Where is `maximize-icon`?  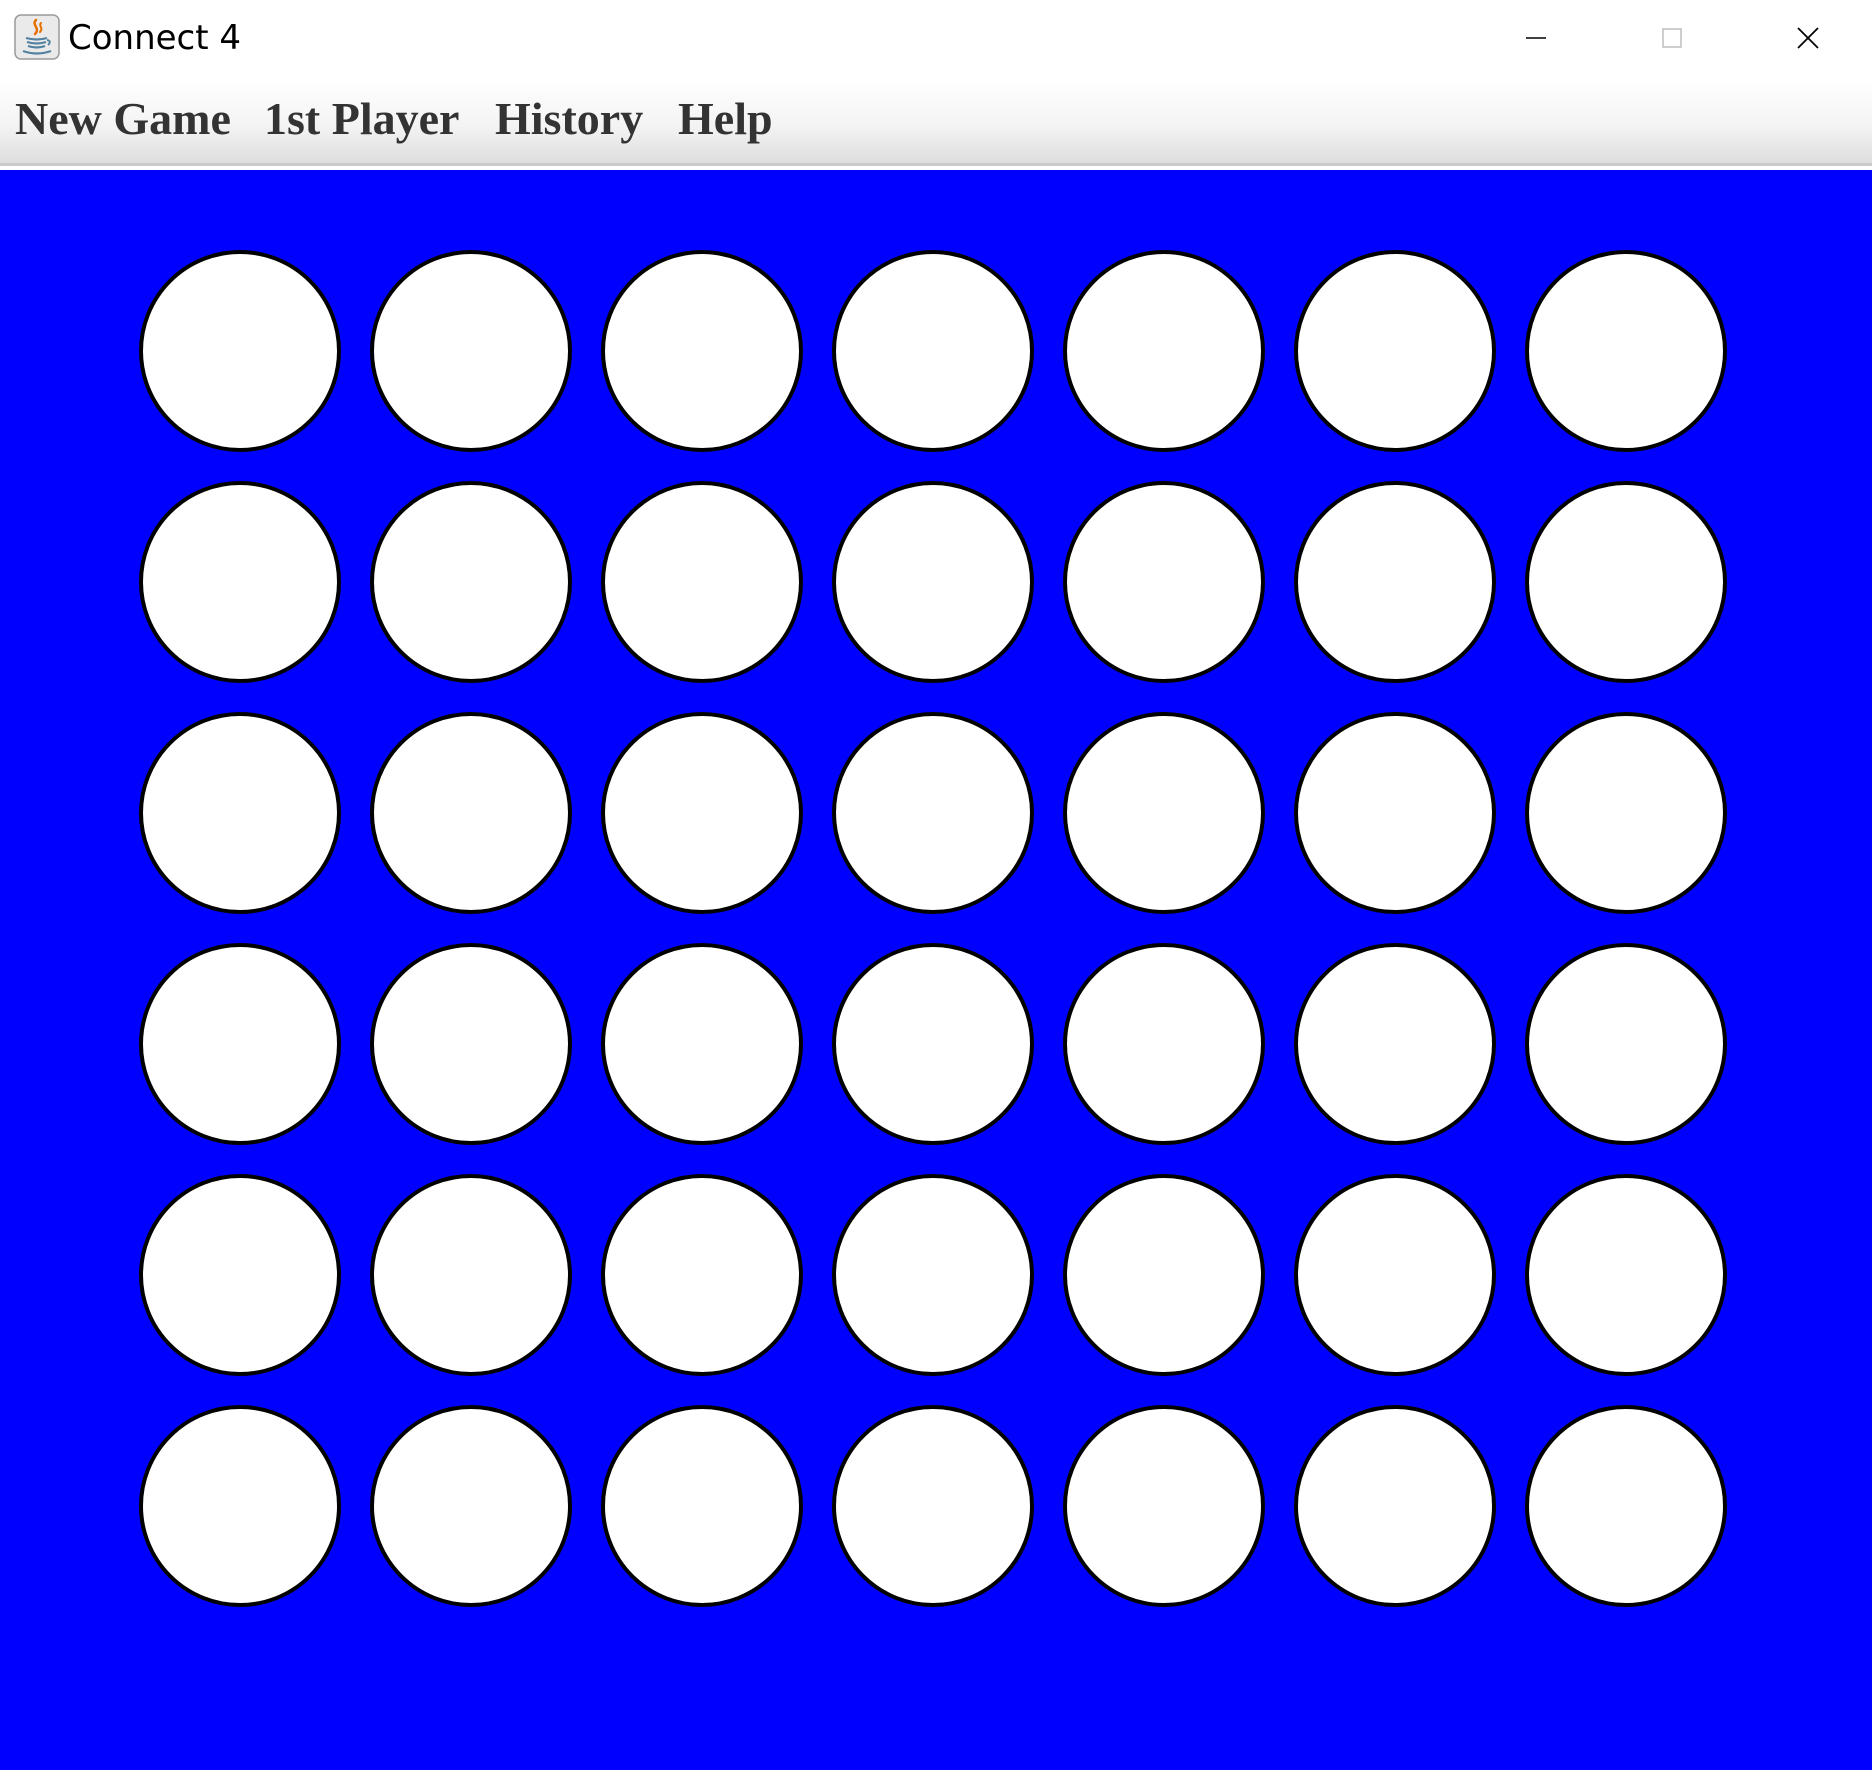
maximize-icon is located at coordinates (1672, 38).